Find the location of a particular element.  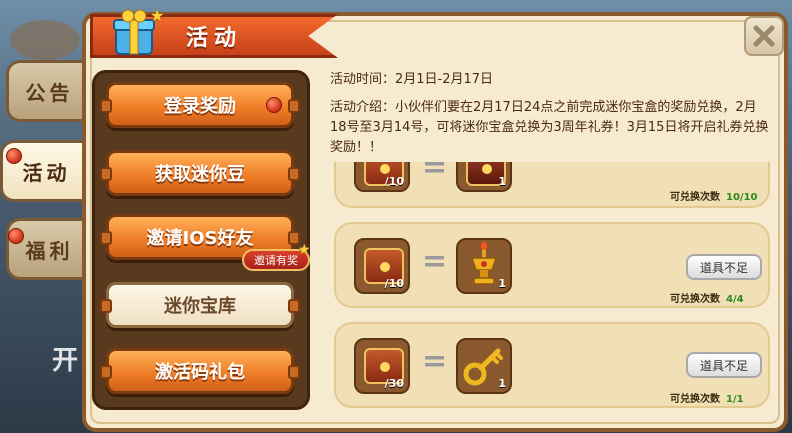

tab-announcement-label: 公告 is located at coordinates (49, 92).